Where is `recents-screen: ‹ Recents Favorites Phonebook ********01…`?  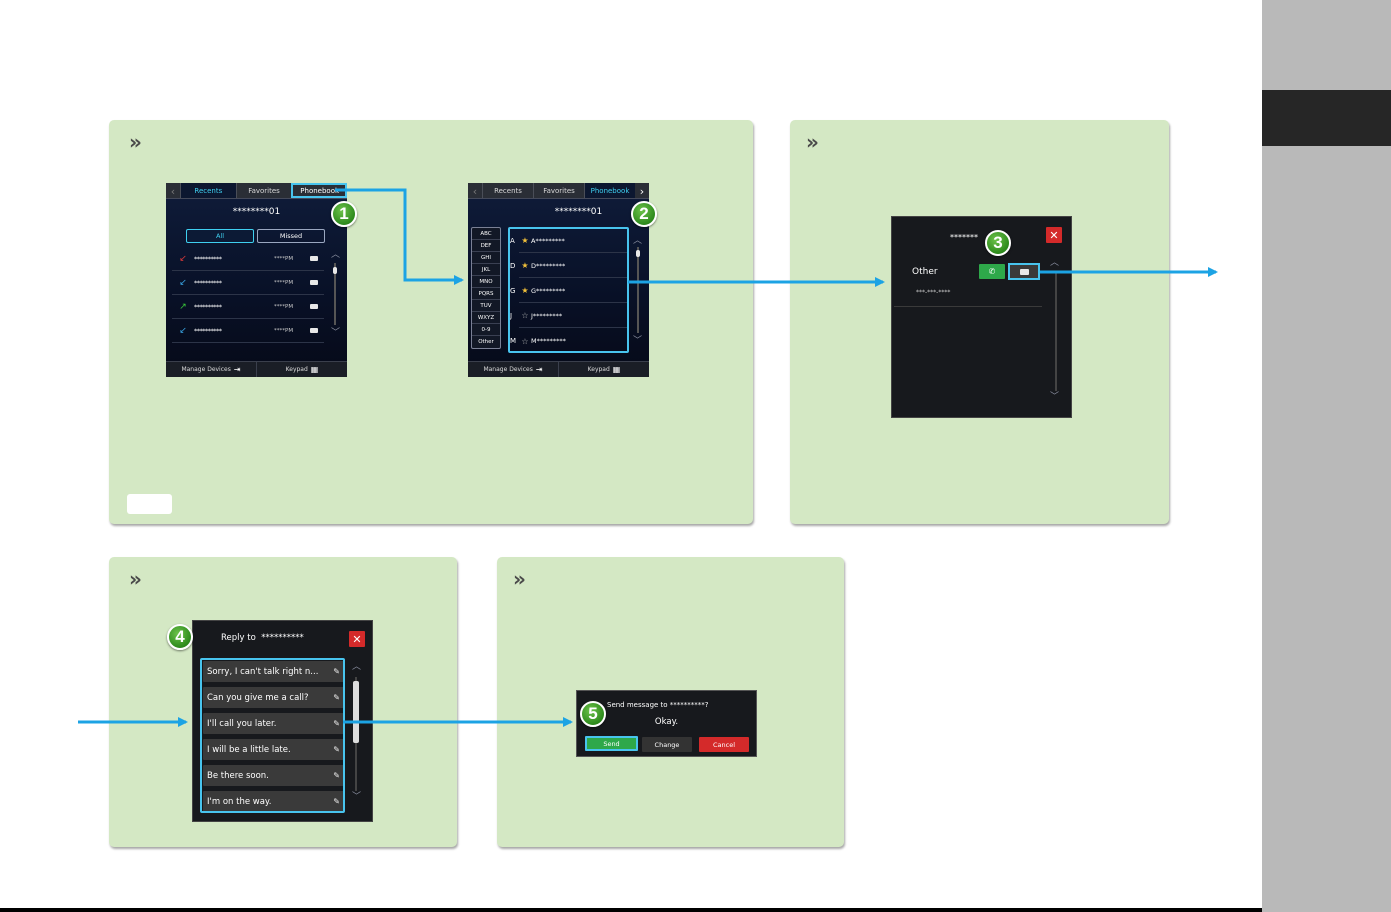 recents-screen: ‹ Recents Favorites Phonebook ********01… is located at coordinates (256, 280).